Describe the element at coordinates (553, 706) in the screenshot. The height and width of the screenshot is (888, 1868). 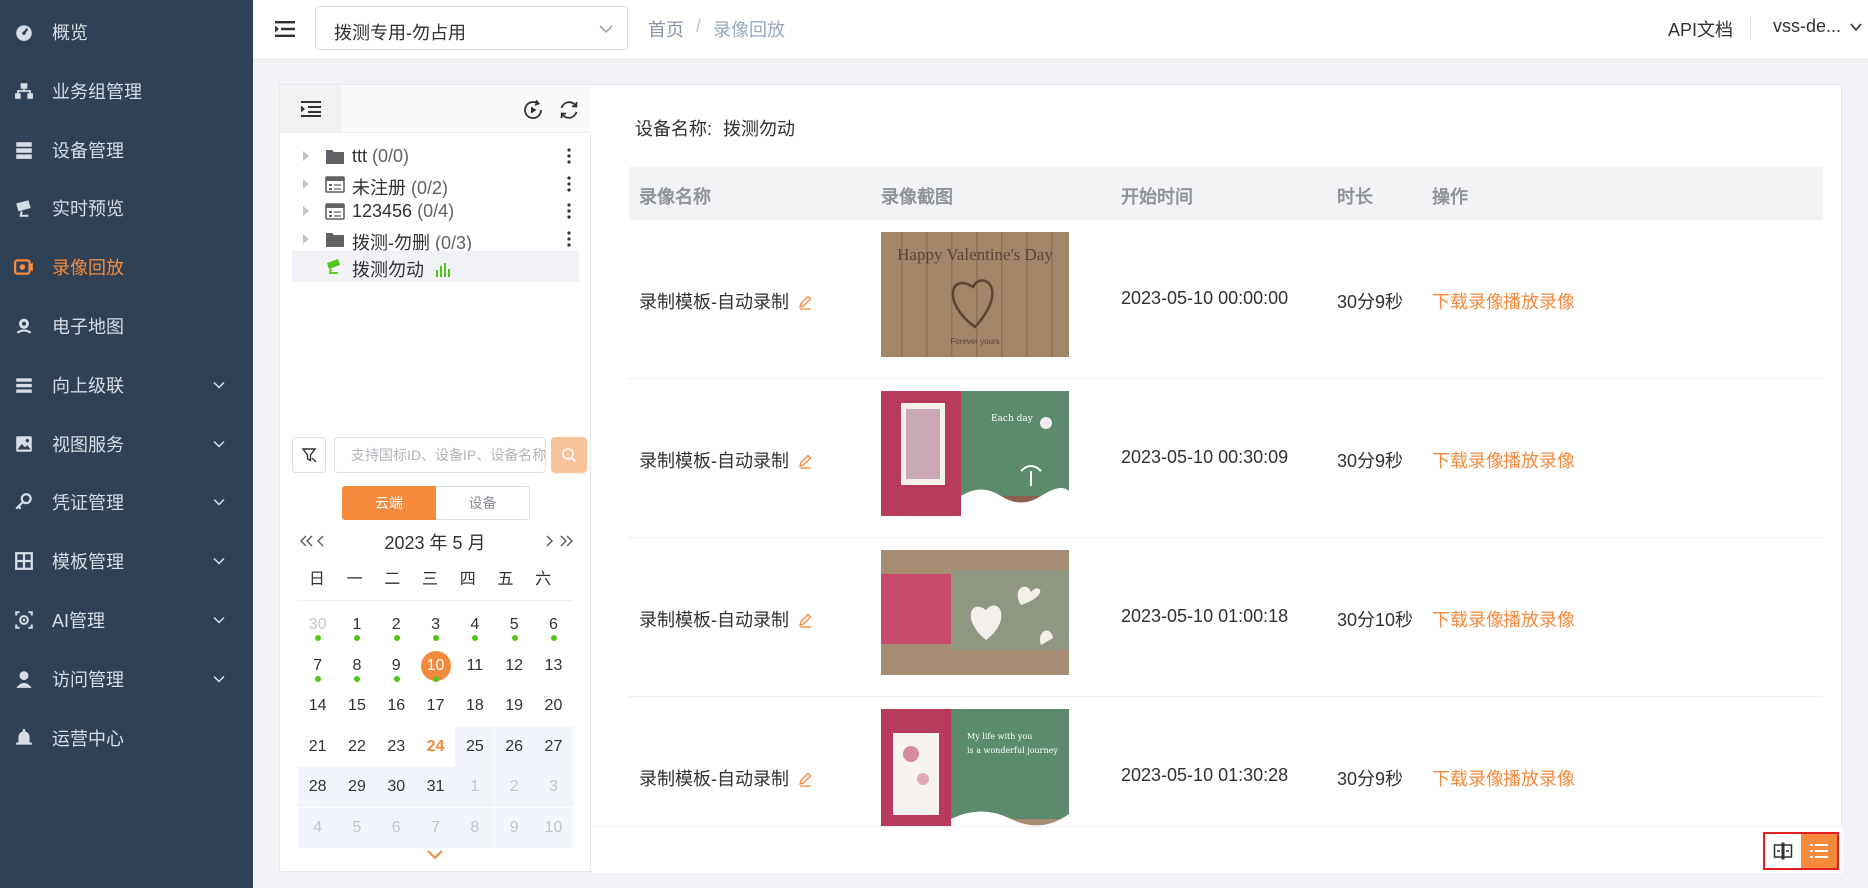
I see `calendar-day: 20` at that location.